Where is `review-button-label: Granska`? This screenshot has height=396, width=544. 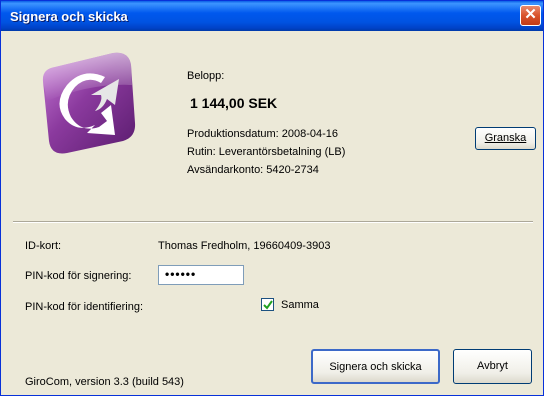 review-button-label: Granska is located at coordinates (505, 138).